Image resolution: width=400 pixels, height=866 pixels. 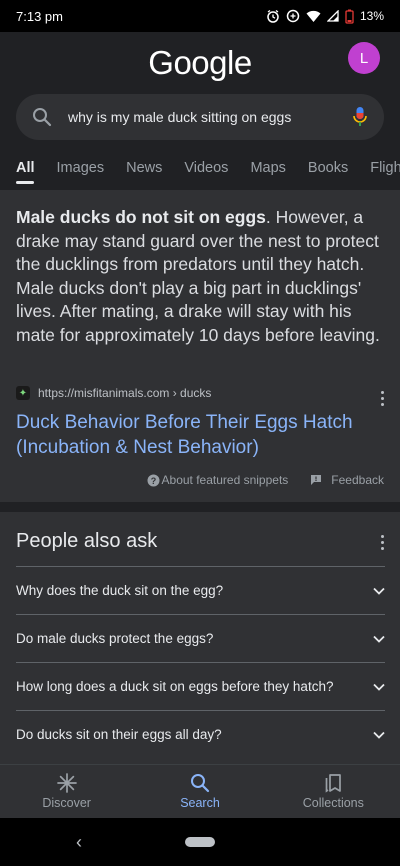 What do you see at coordinates (206, 171) in the screenshot?
I see `tab-videos: Videos` at bounding box center [206, 171].